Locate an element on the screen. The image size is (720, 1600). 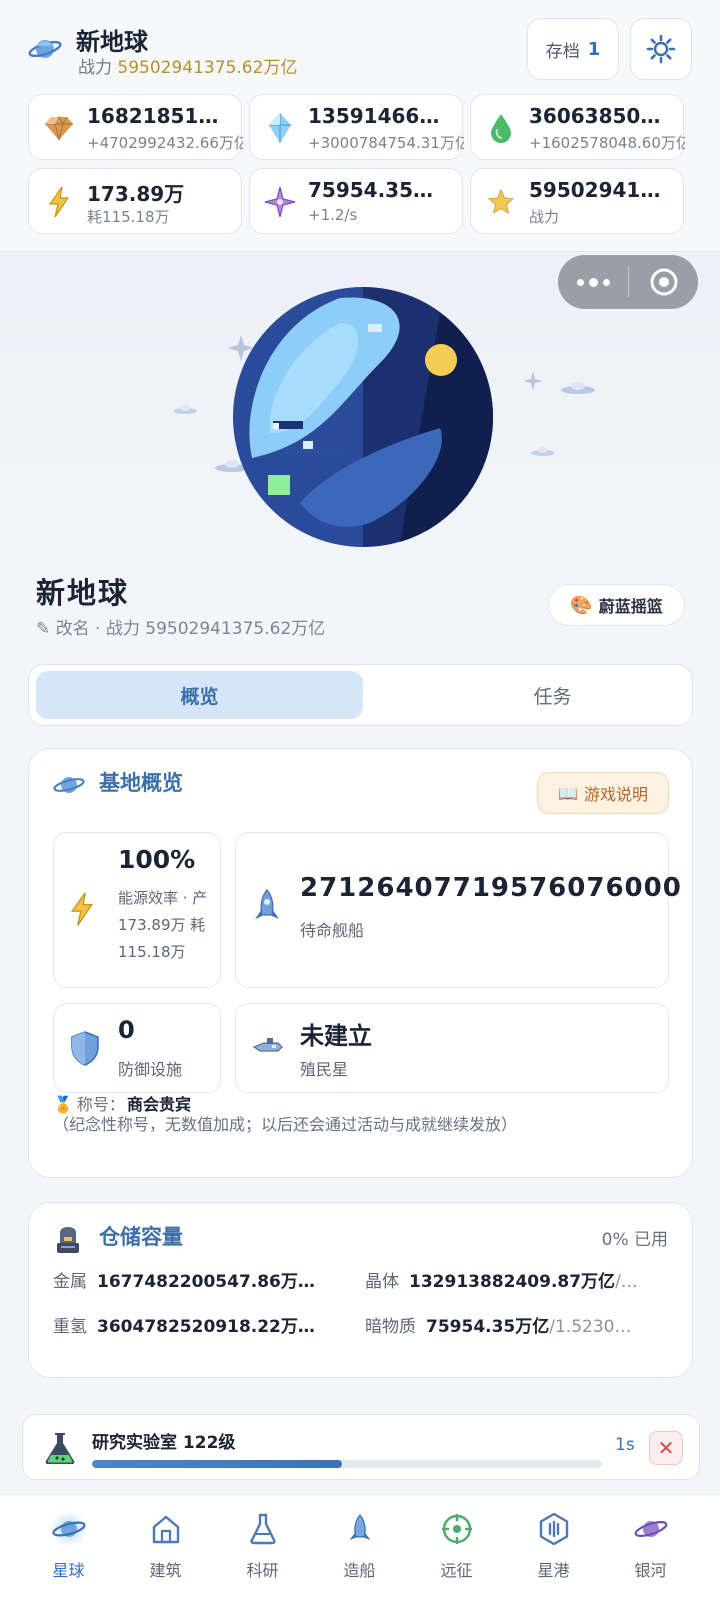
resource-rate: +1602578048.60万亿/s is located at coordinates (607, 143).